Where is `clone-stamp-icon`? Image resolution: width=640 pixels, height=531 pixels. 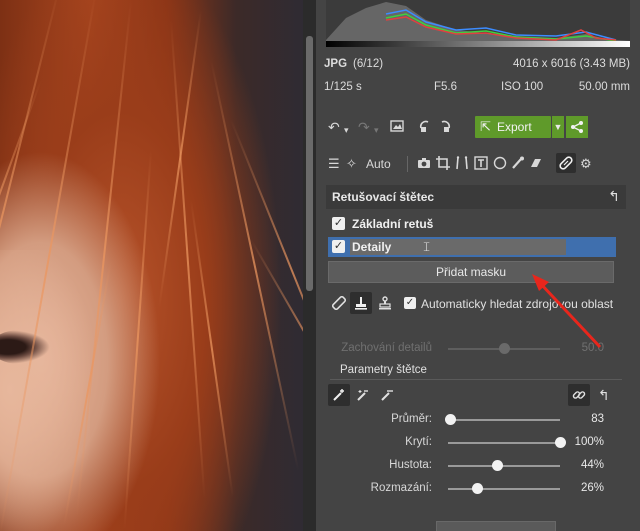 clone-stamp-icon is located at coordinates (361, 304).